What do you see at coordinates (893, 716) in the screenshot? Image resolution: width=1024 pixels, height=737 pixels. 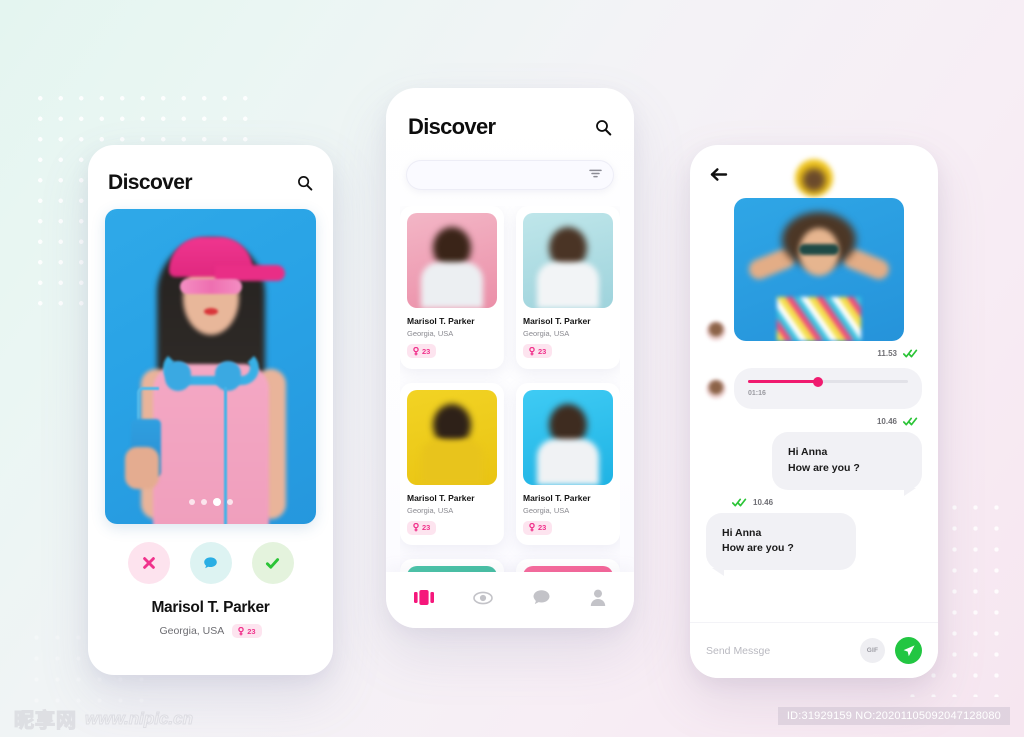 I see `watermark-id: ID:31929159 NO:20201105092047128080` at bounding box center [893, 716].